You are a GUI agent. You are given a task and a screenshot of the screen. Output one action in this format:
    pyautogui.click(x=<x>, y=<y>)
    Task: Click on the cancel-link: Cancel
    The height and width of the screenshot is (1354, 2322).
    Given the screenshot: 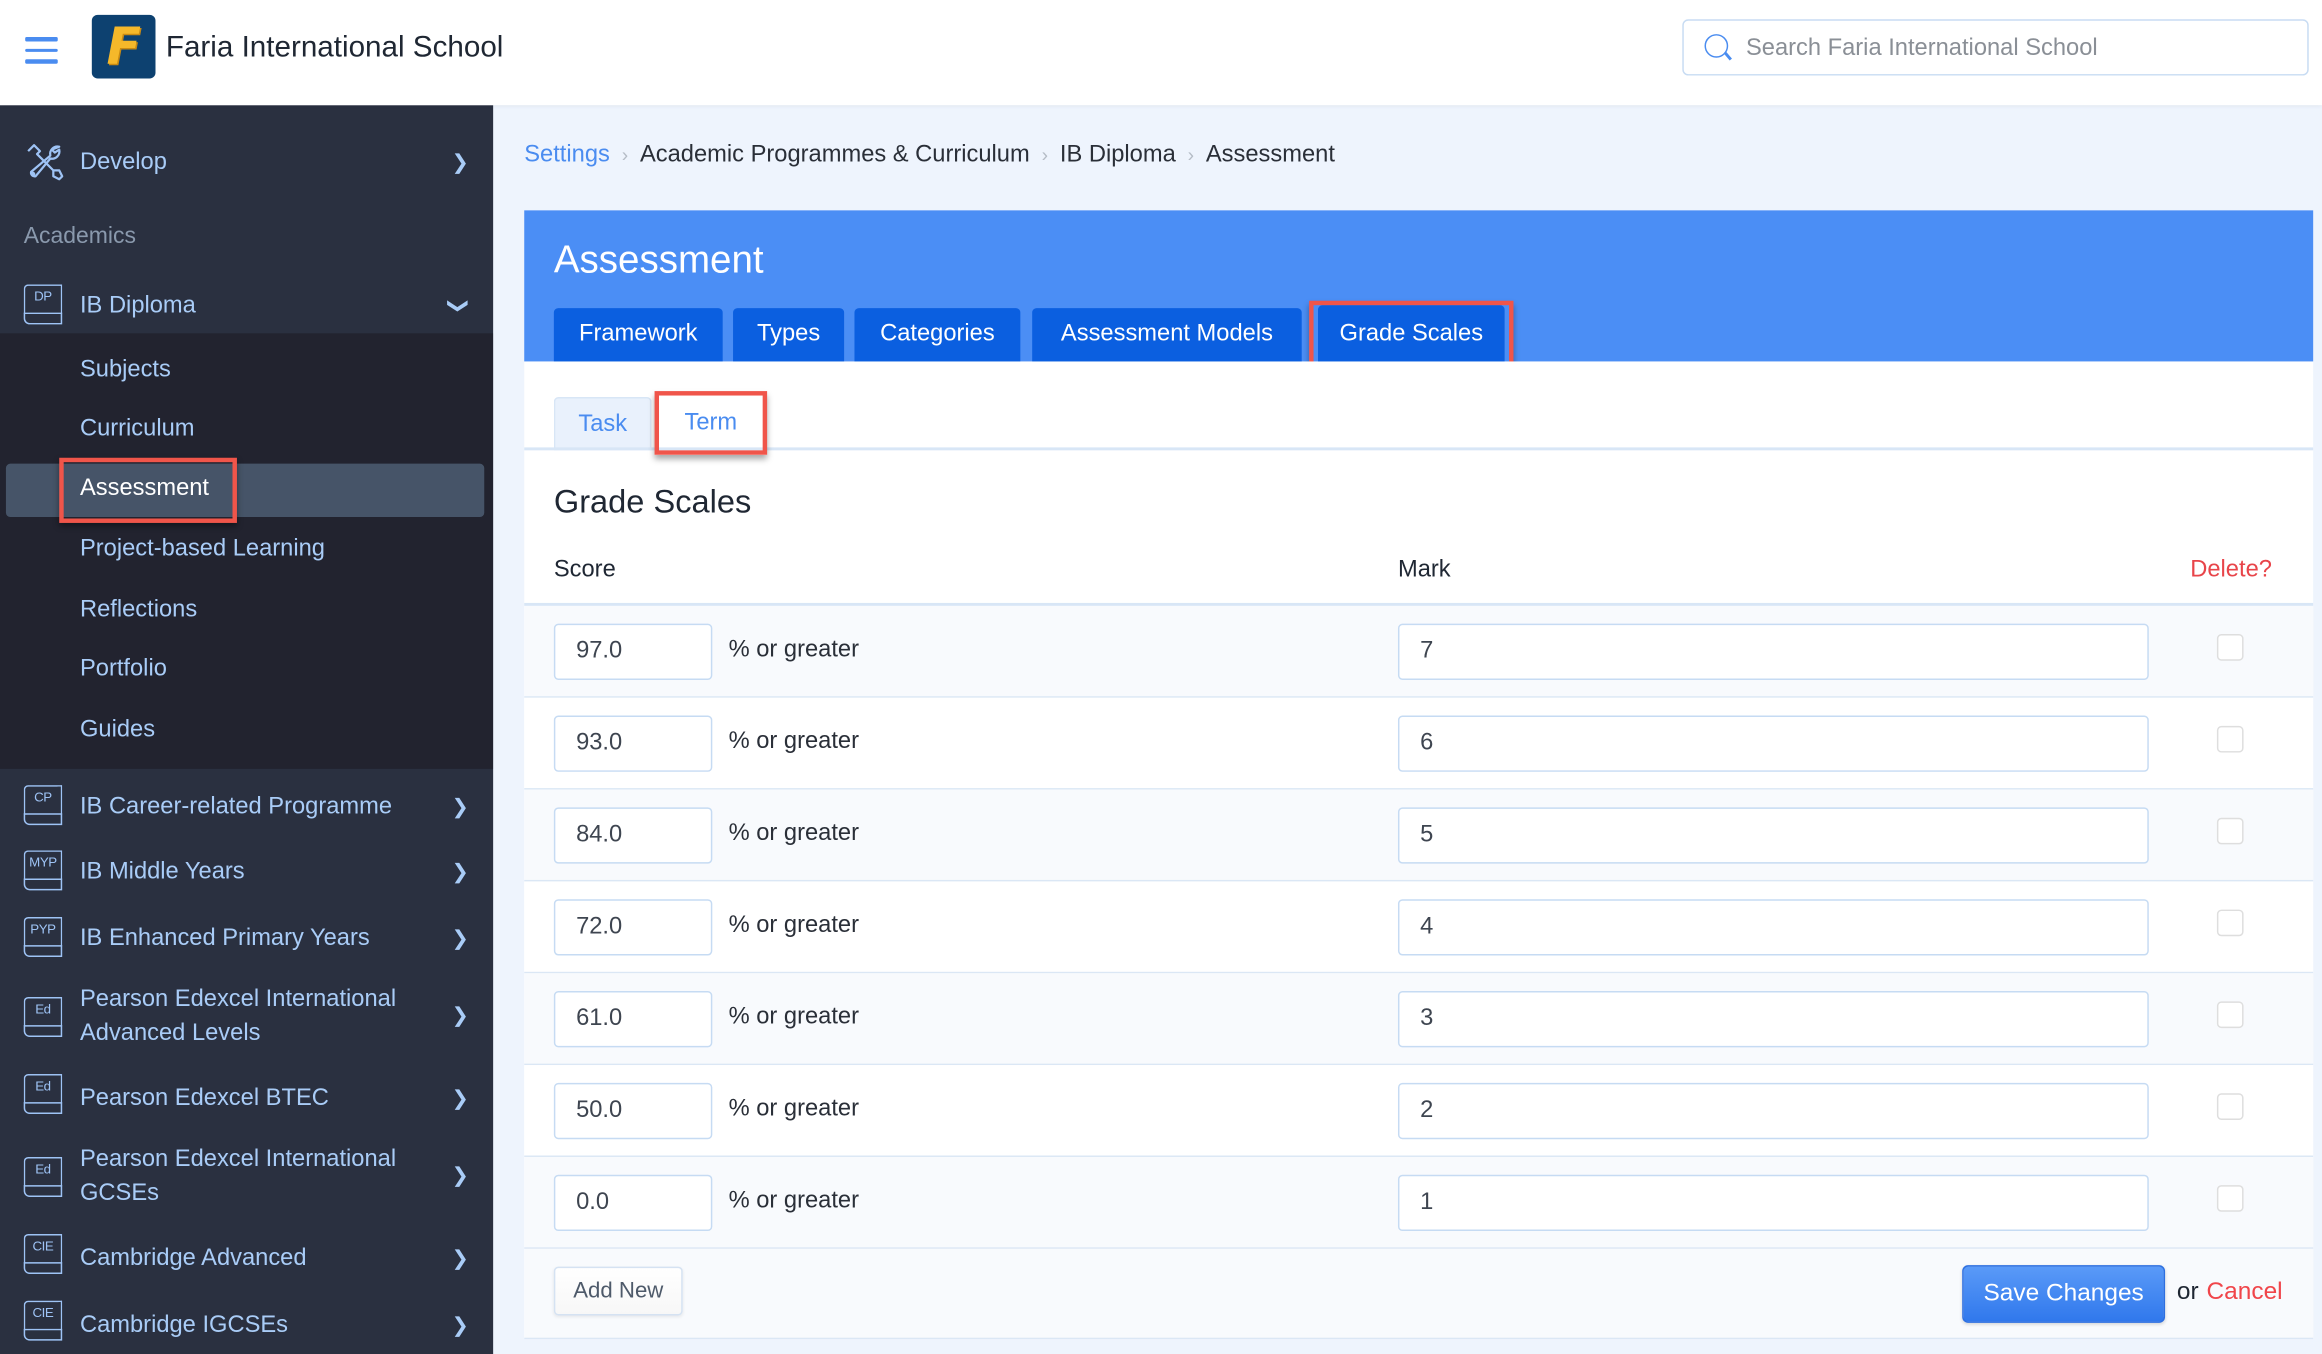 What is the action you would take?
    pyautogui.click(x=2245, y=1292)
    